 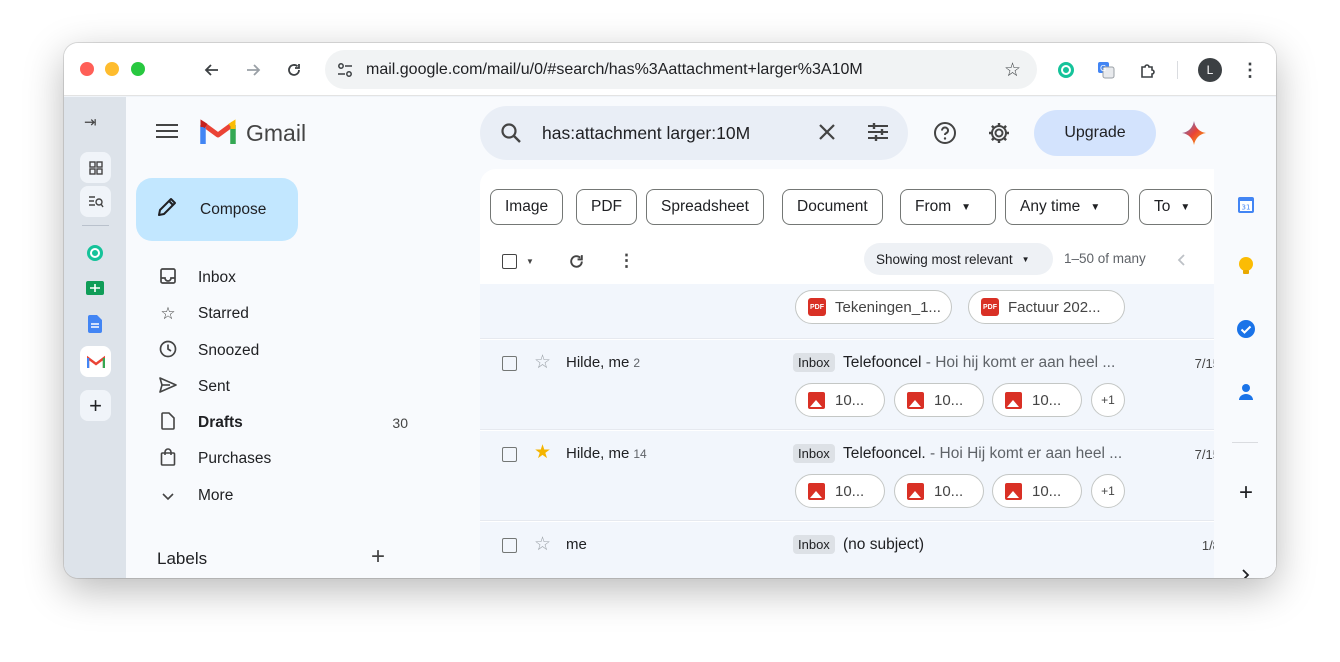 What do you see at coordinates (1194, 133) in the screenshot?
I see `gemini-sparkle-icon` at bounding box center [1194, 133].